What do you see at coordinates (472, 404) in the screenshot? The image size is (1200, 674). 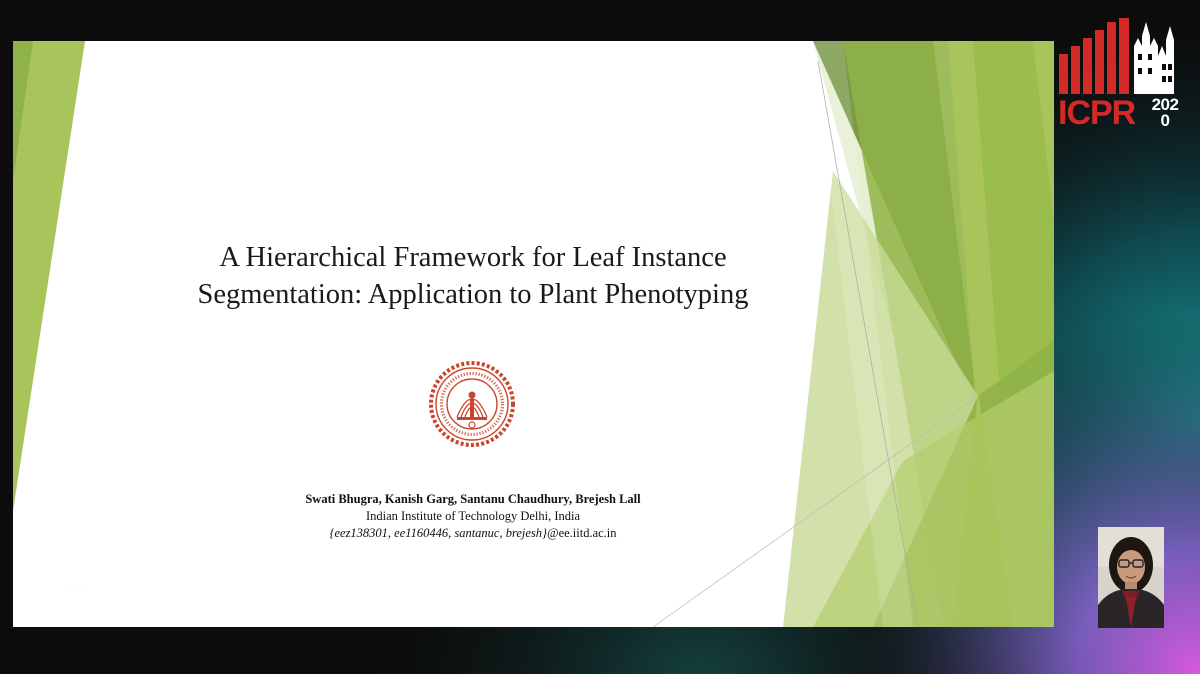 I see `iit-delhi-seal-icon` at bounding box center [472, 404].